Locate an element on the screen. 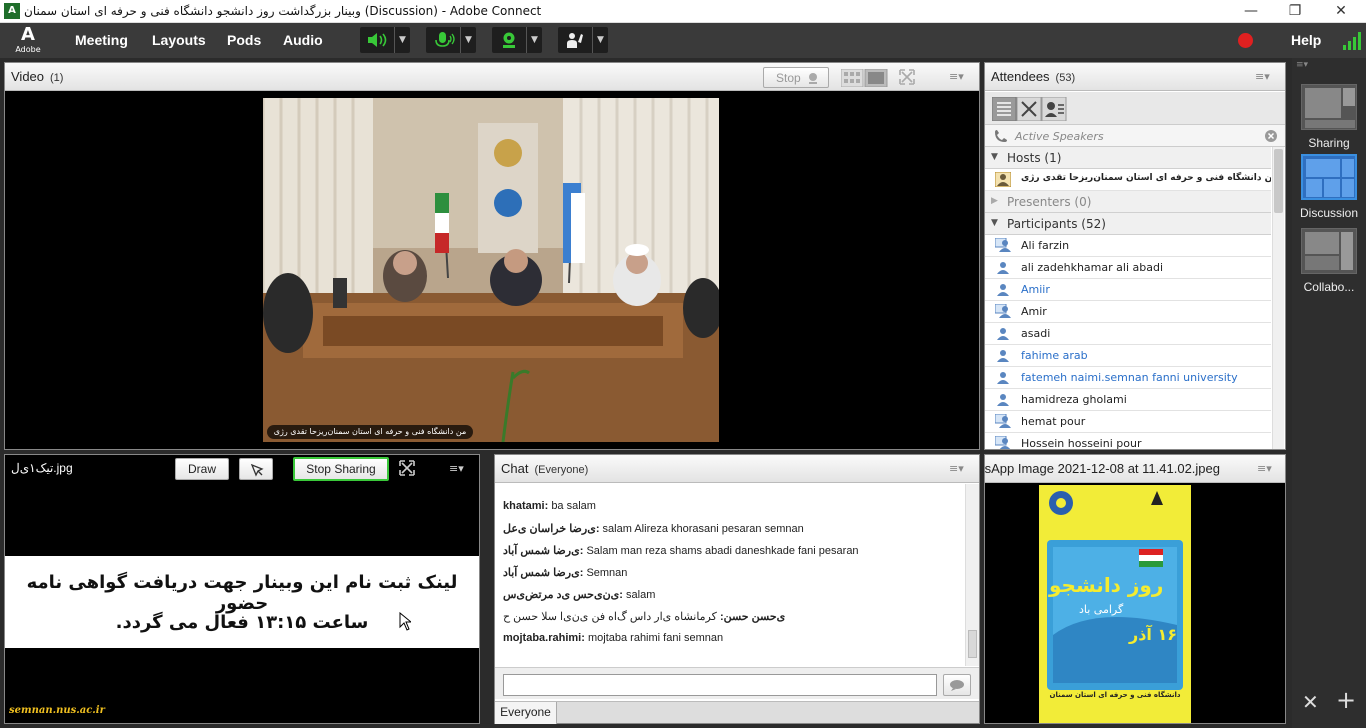 This screenshot has height=728, width=1366. attendees-pod-title: Attendees is located at coordinates (1020, 76).